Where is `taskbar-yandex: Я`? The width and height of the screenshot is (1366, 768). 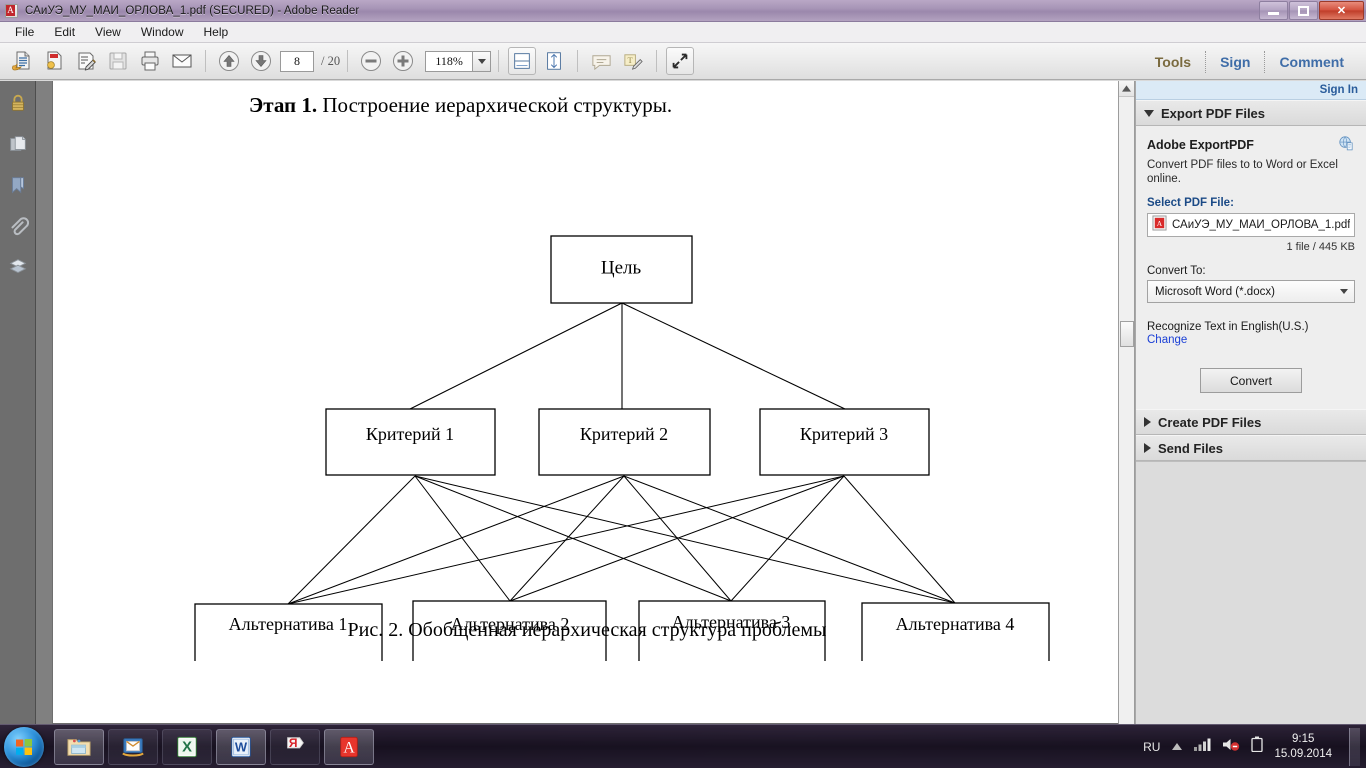
taskbar-yandex: Я is located at coordinates (295, 746).